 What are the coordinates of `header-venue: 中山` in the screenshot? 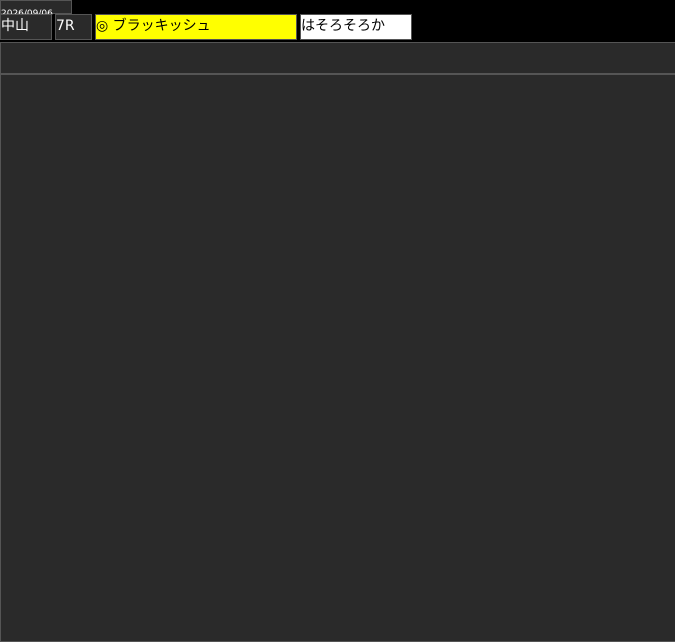 It's located at (26, 27).